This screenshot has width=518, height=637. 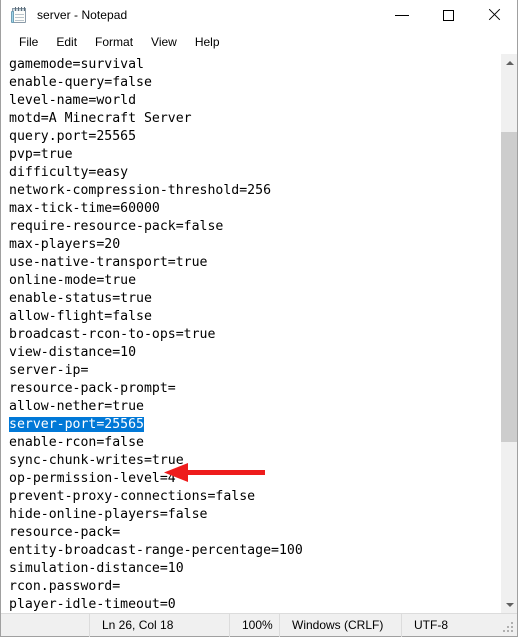 I want to click on editor-line: pvp=true, so click(x=254, y=155).